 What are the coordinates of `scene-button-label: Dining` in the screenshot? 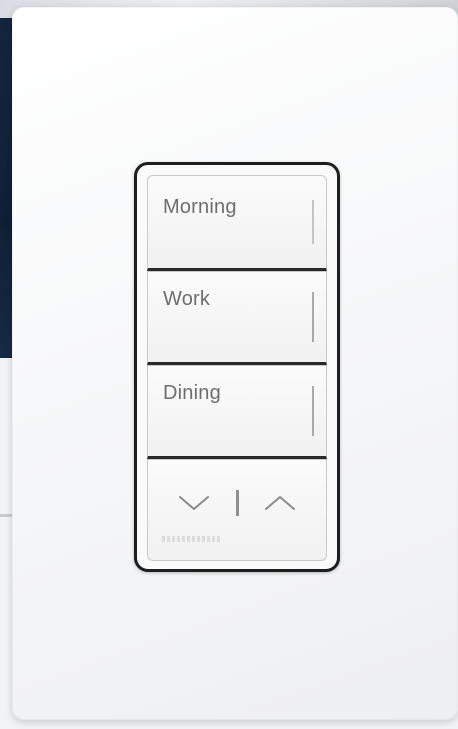 It's located at (192, 393).